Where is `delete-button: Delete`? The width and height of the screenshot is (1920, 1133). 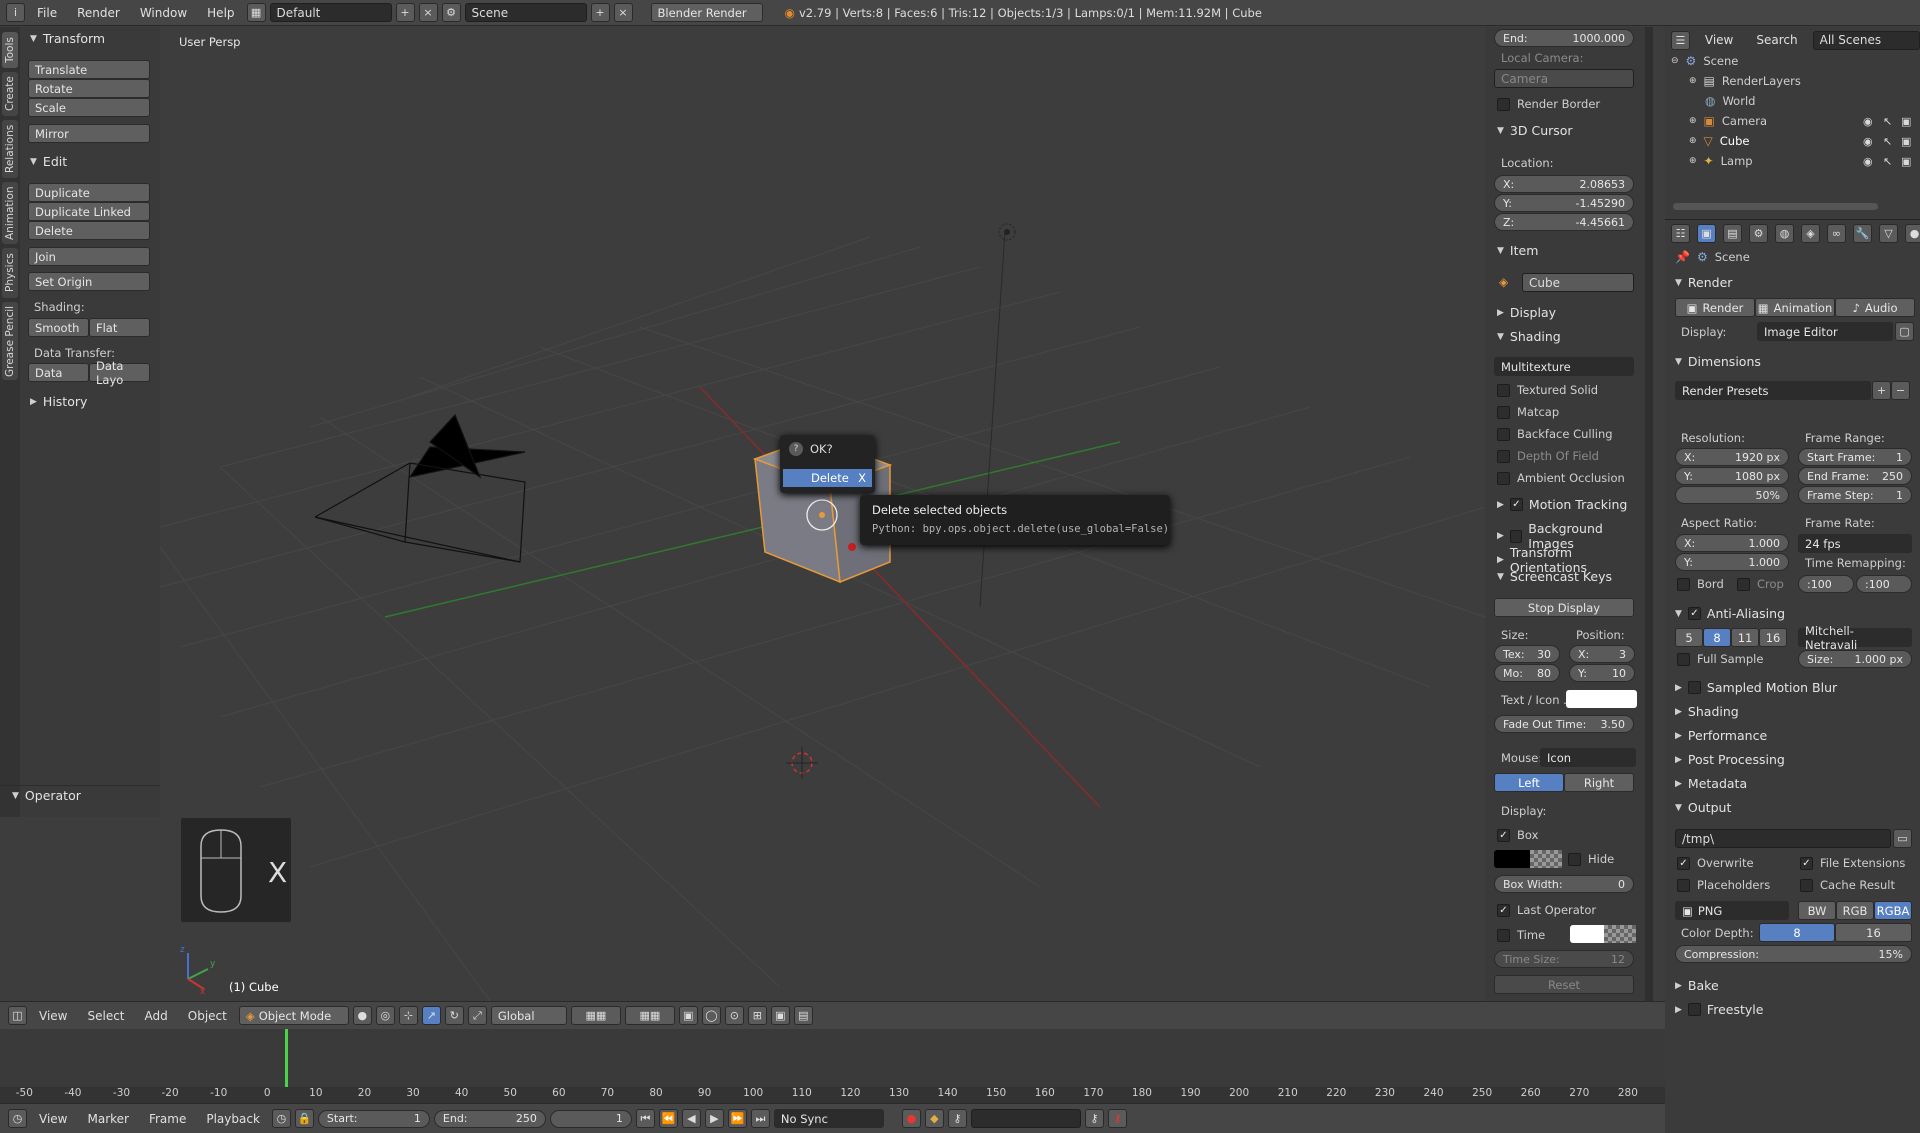
delete-button: Delete is located at coordinates (89, 230).